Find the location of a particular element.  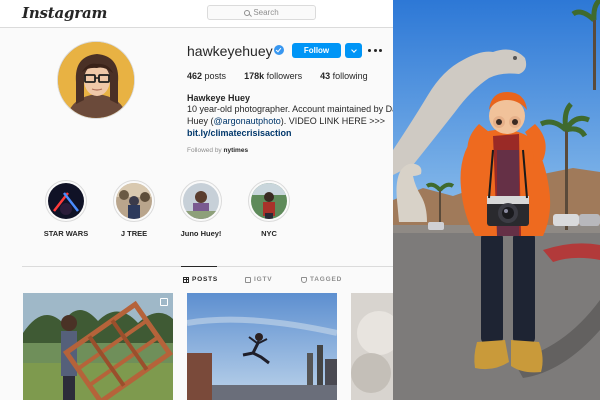

tab-igtv: IGTV is located at coordinates (258, 279).